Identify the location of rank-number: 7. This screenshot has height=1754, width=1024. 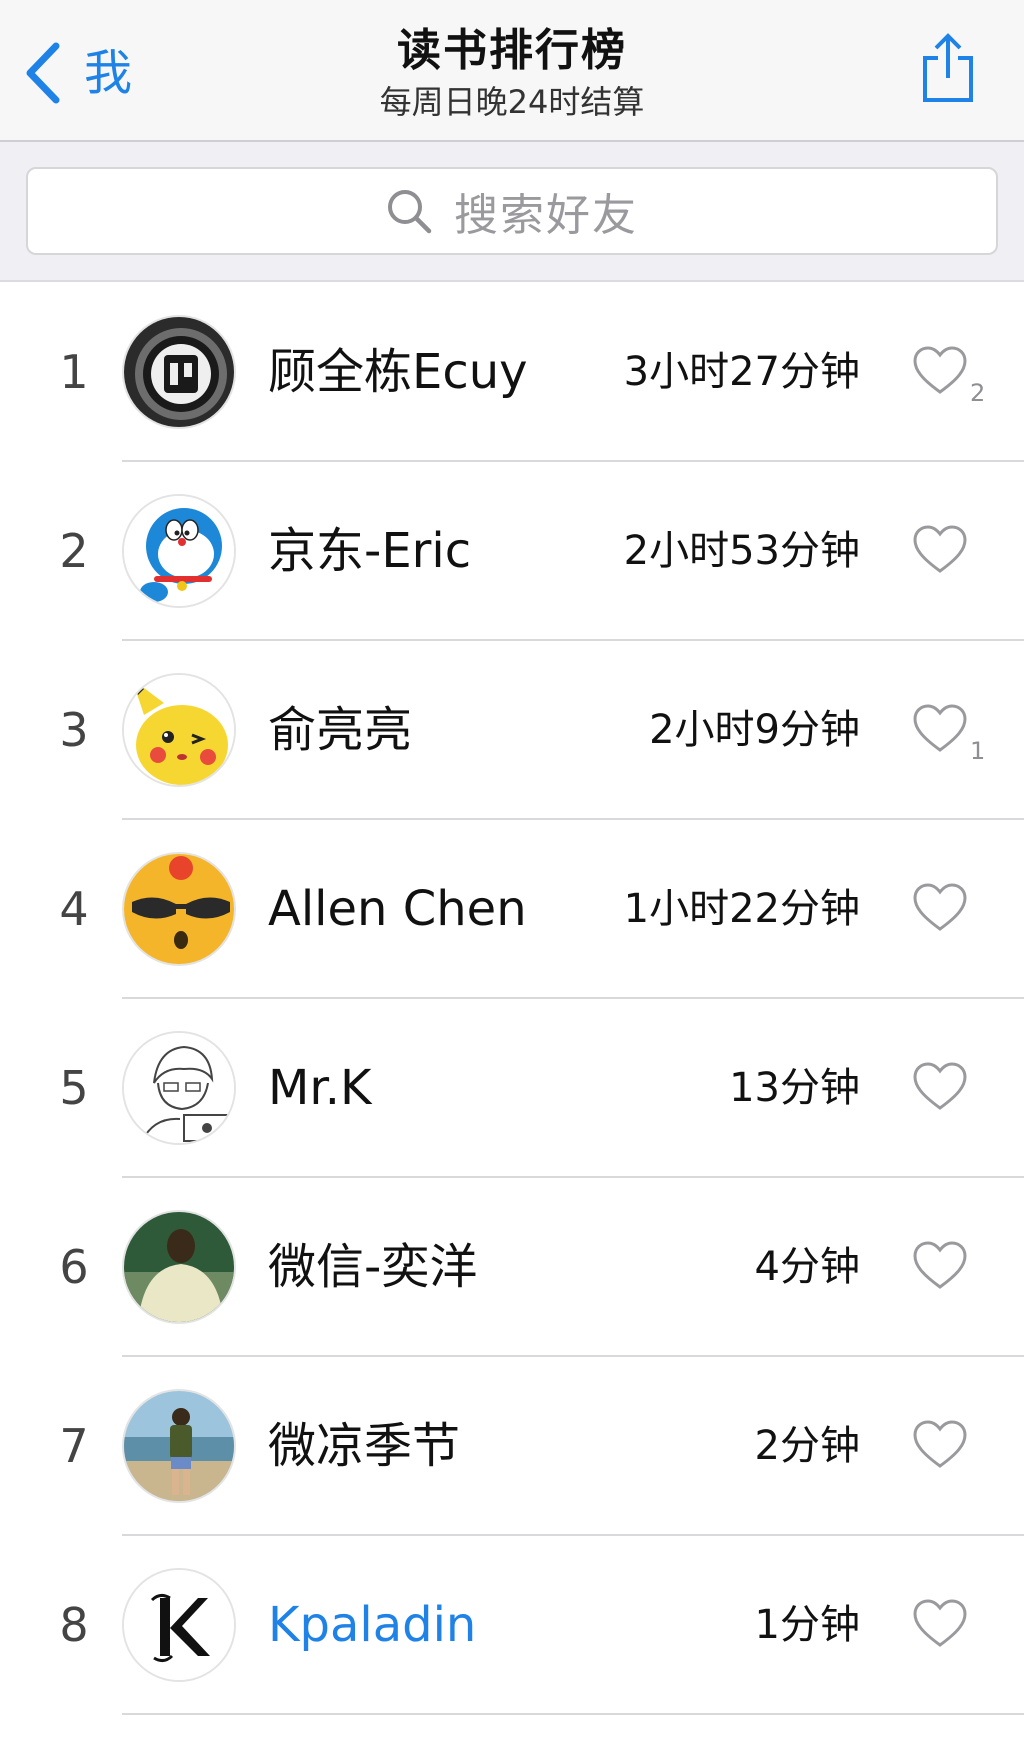
(74, 1446).